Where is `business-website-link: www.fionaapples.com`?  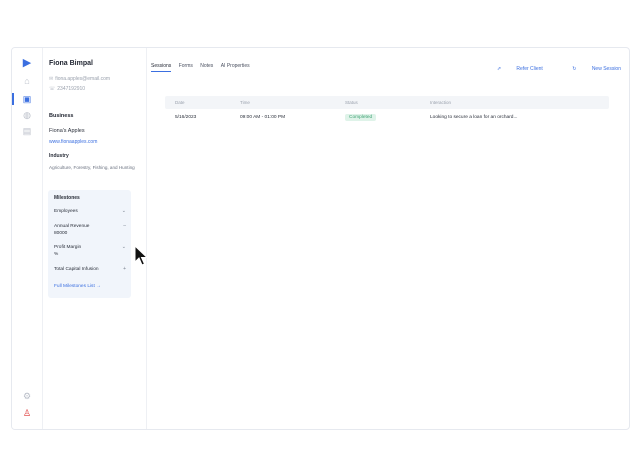
business-website-link: www.fionaapples.com is located at coordinates (73, 142).